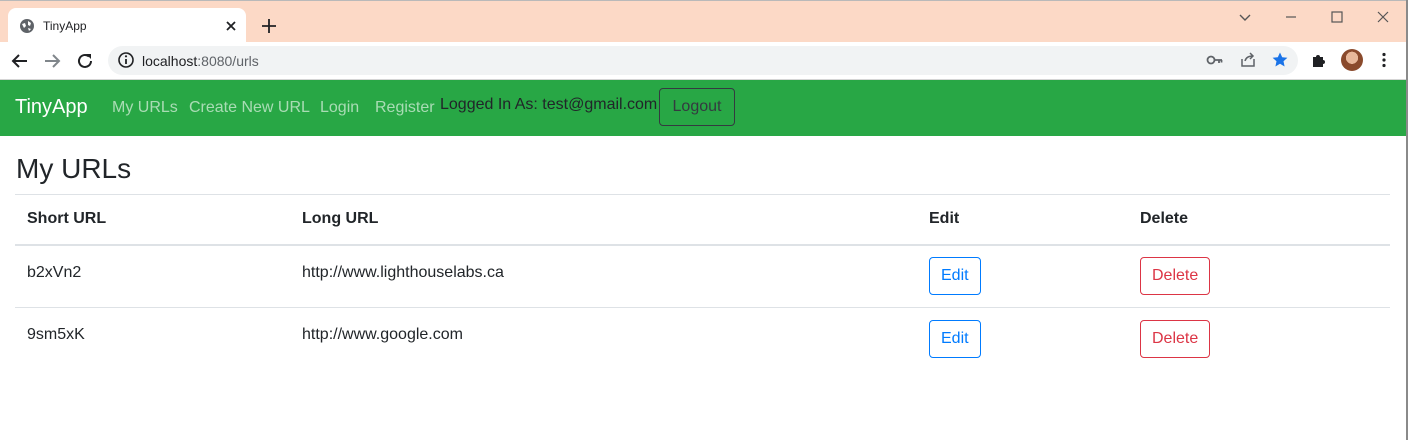 The image size is (1408, 440). I want to click on share-icon, so click(1248, 60).